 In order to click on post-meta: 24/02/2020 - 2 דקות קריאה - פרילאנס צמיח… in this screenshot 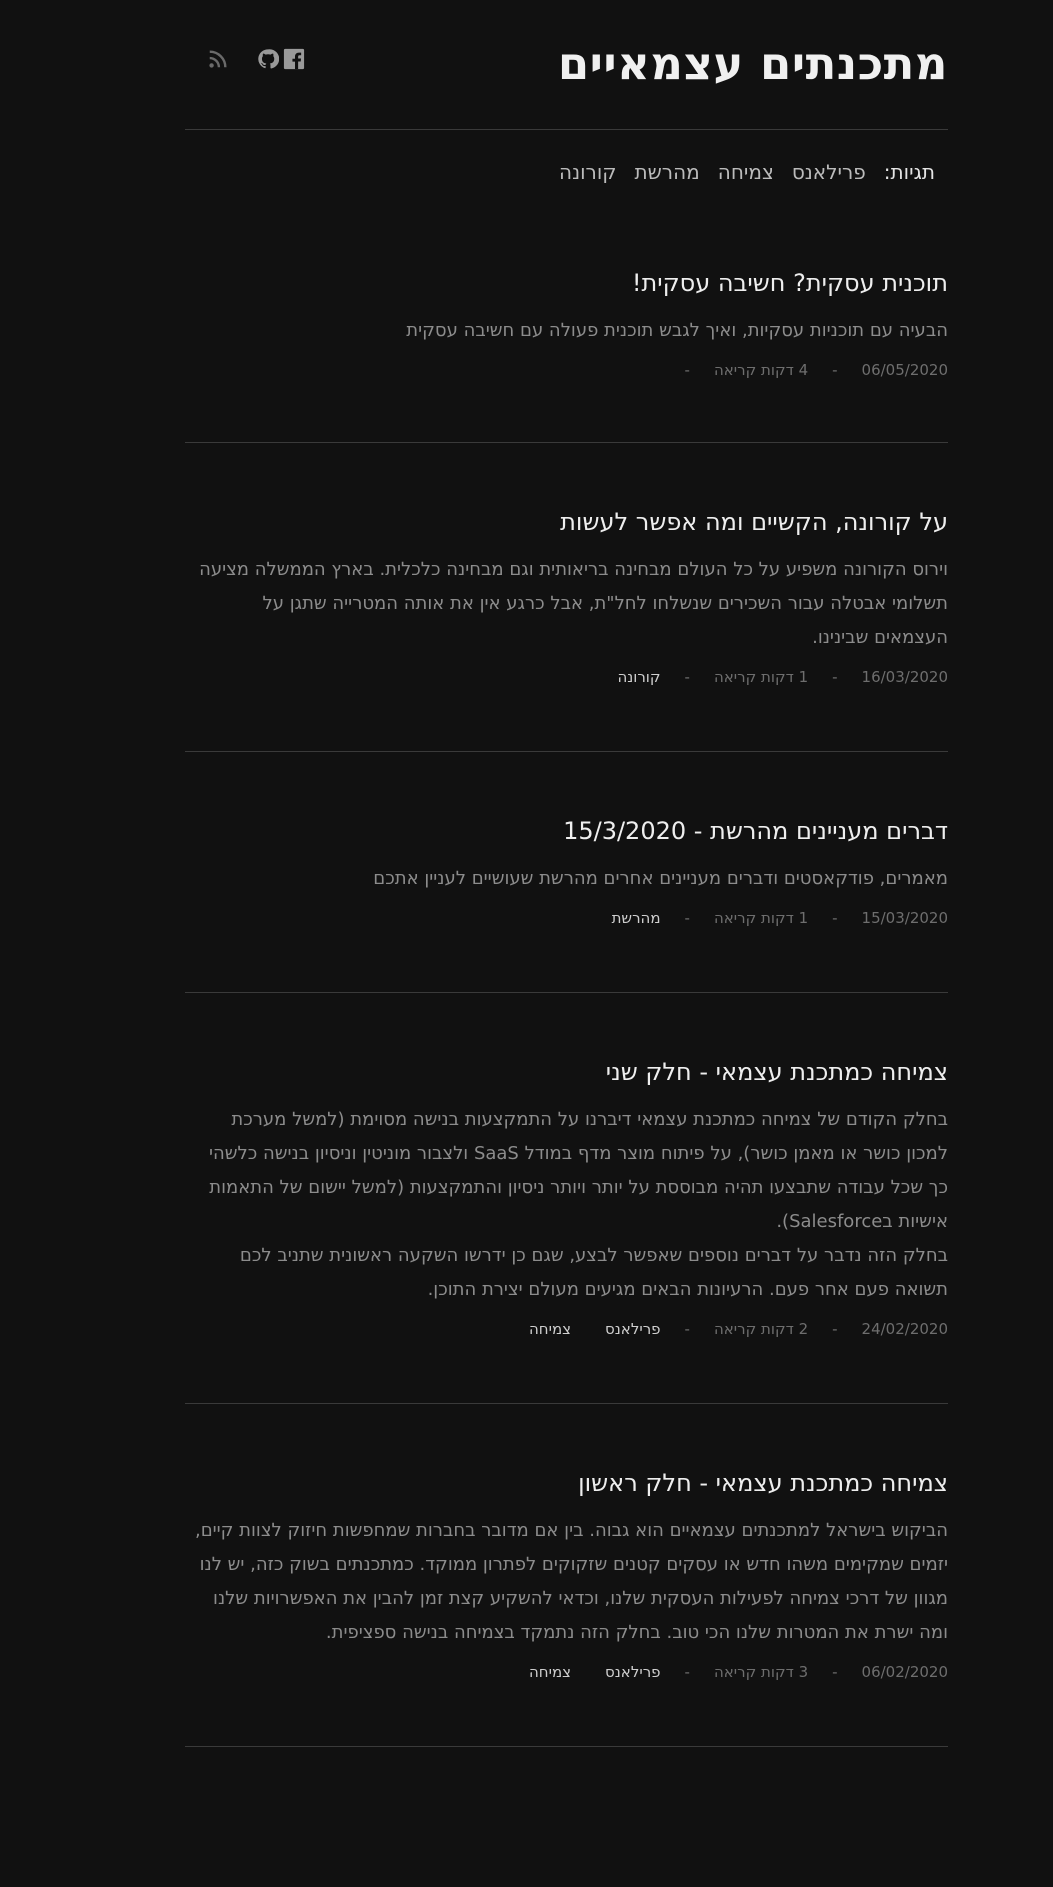, I will do `click(566, 1329)`.